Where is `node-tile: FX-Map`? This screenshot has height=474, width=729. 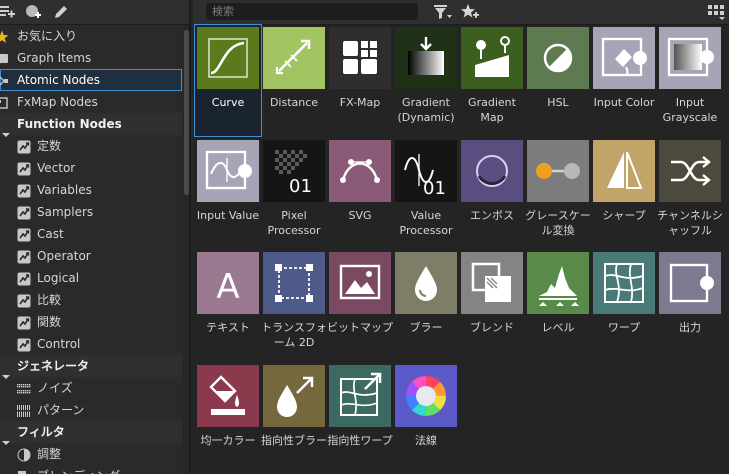 node-tile: FX-Map is located at coordinates (360, 80).